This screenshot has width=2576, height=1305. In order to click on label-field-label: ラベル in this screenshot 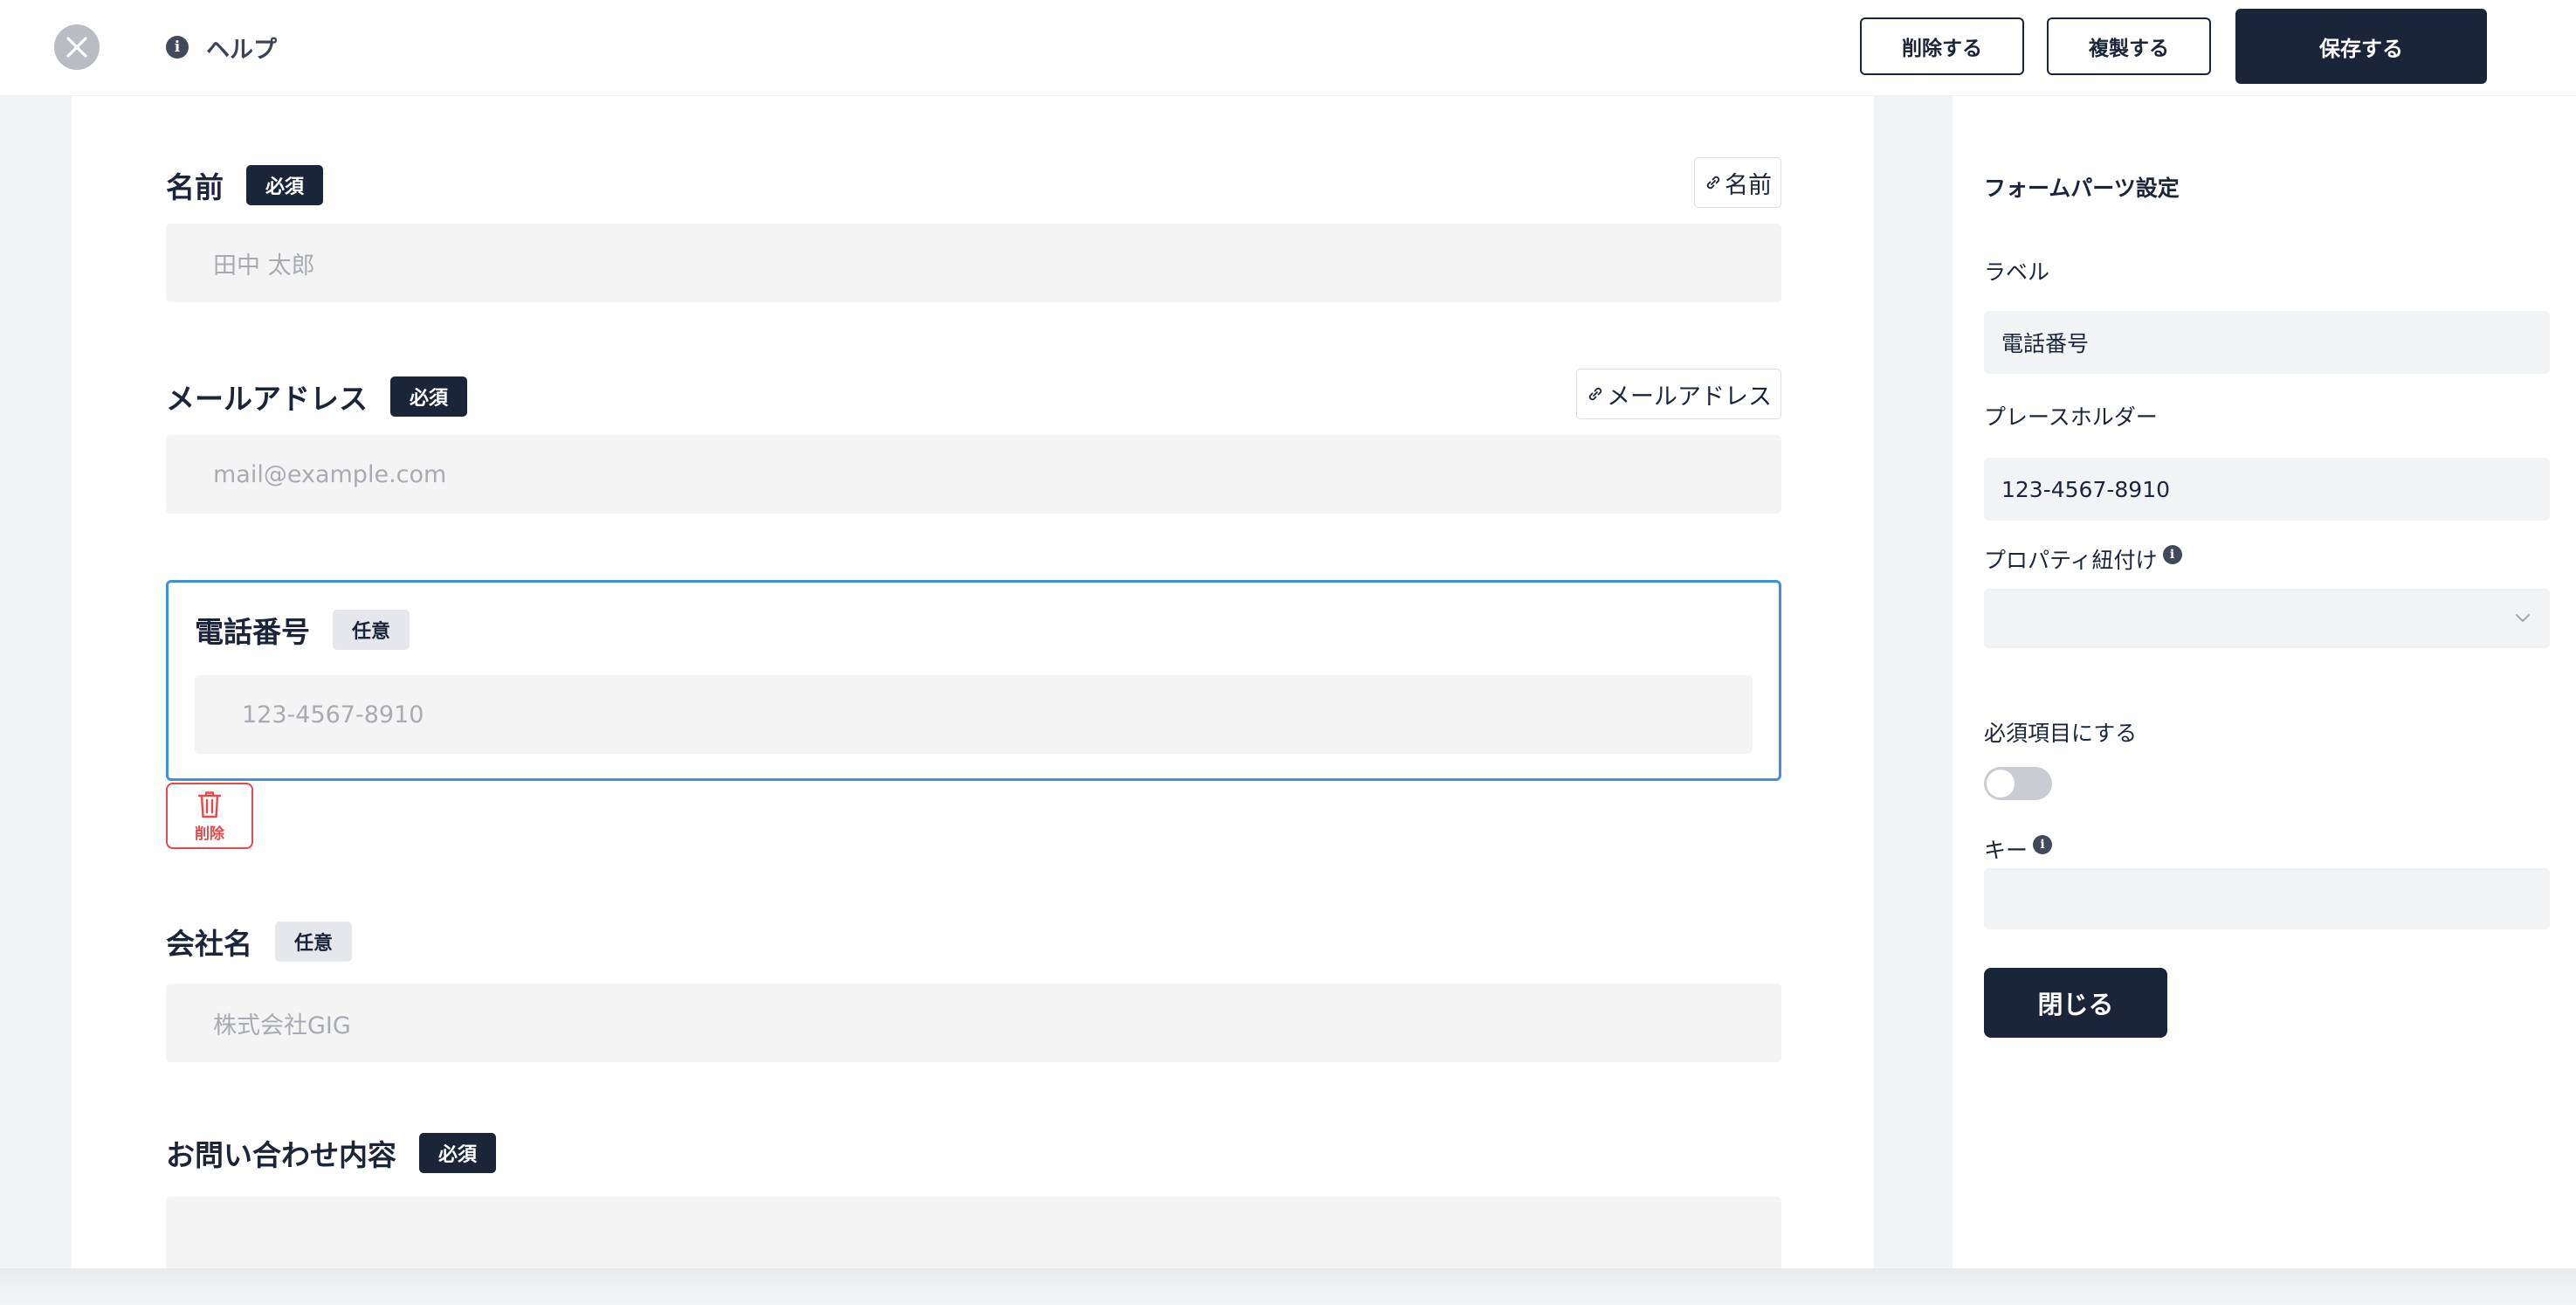, I will do `click(2016, 271)`.